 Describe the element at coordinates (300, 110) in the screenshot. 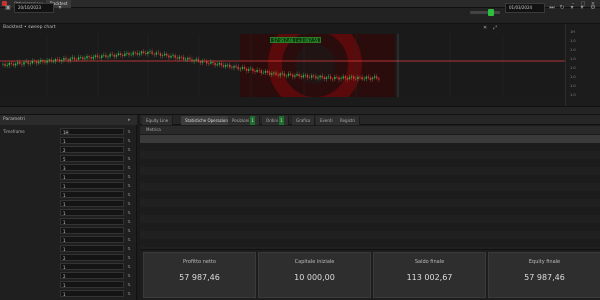

I see `panel-splitter` at that location.